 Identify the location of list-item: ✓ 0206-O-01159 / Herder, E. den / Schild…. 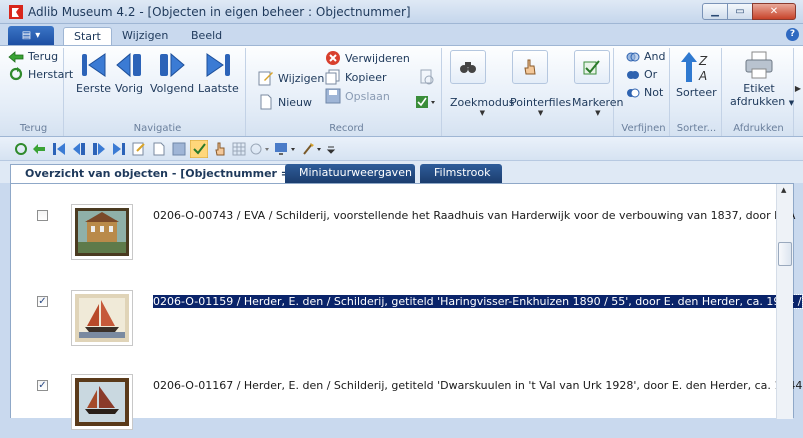
(407, 322).